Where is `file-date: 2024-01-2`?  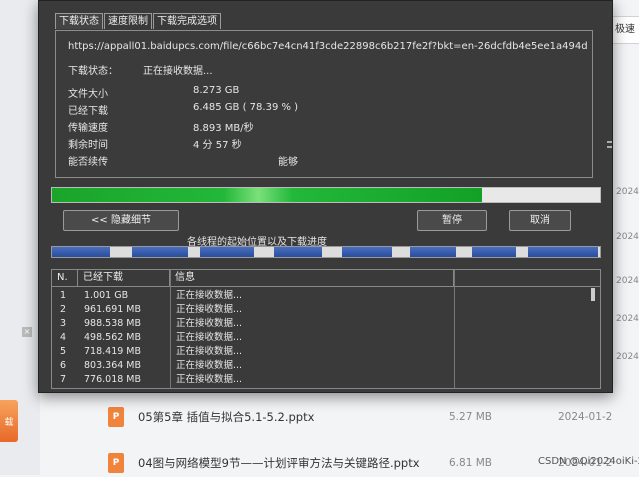
file-date: 2024-01-2 is located at coordinates (585, 417).